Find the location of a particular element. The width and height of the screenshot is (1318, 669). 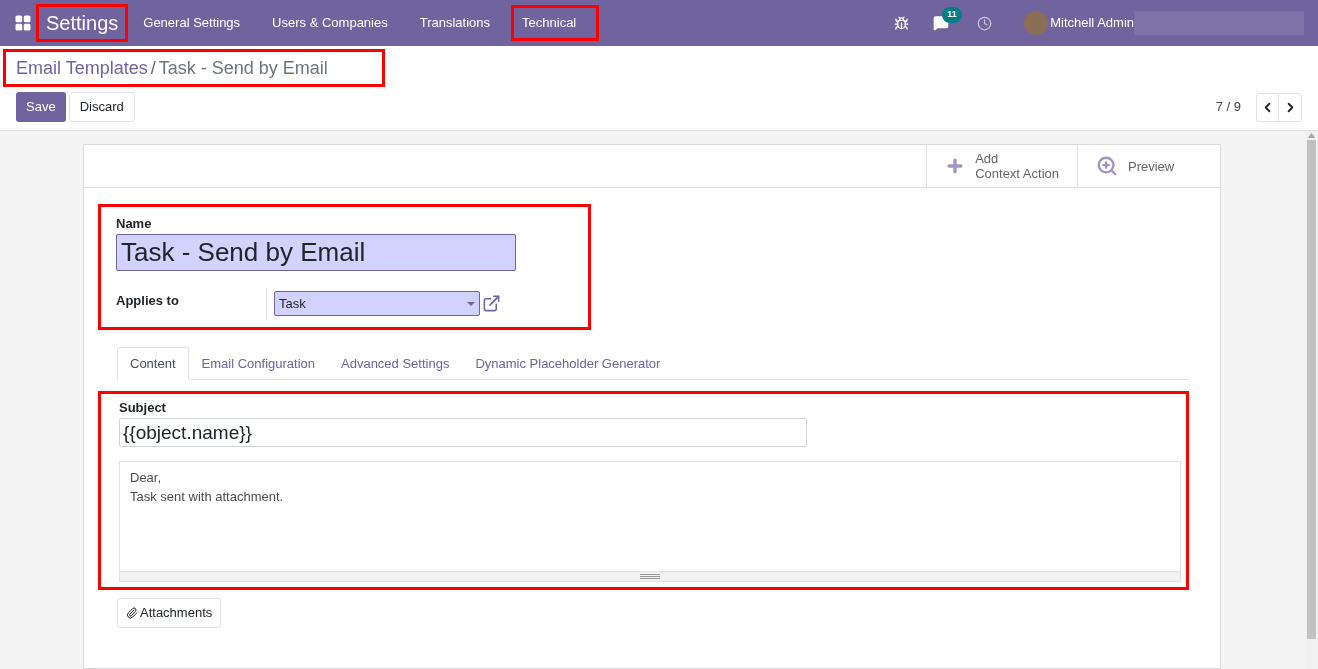

breadcrumb-current: Task - Send by Email is located at coordinates (243, 68).